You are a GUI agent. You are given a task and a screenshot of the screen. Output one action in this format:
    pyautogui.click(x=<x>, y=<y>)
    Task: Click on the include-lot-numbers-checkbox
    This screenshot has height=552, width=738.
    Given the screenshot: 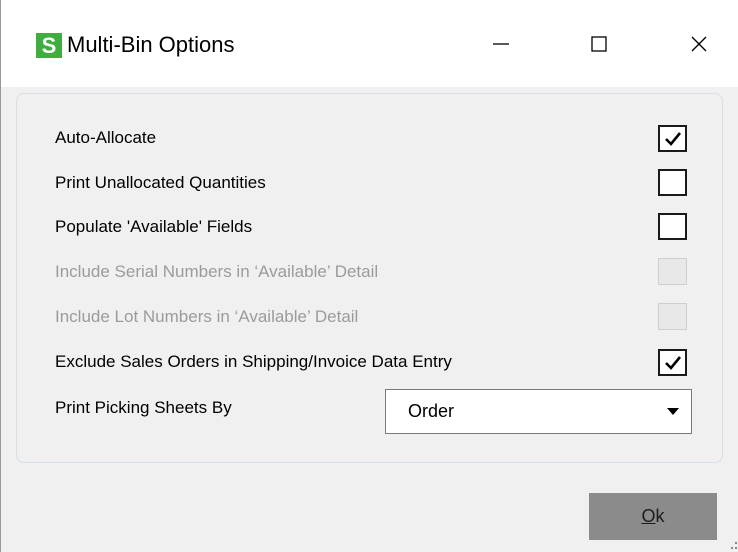 What is the action you would take?
    pyautogui.click(x=672, y=316)
    